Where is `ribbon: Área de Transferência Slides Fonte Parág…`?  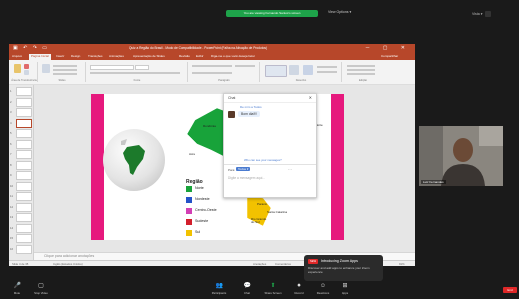
ribbon: Área de Transferência Slides Fonte Parág… is located at coordinates (212, 72).